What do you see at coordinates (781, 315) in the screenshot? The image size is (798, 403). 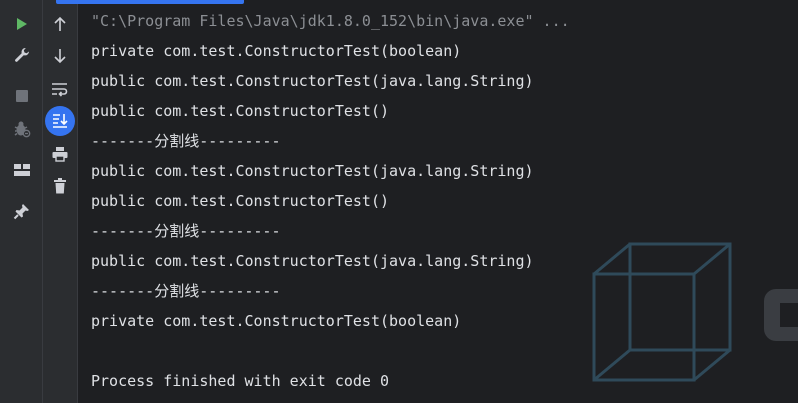 I see `logo-fragment-icon` at bounding box center [781, 315].